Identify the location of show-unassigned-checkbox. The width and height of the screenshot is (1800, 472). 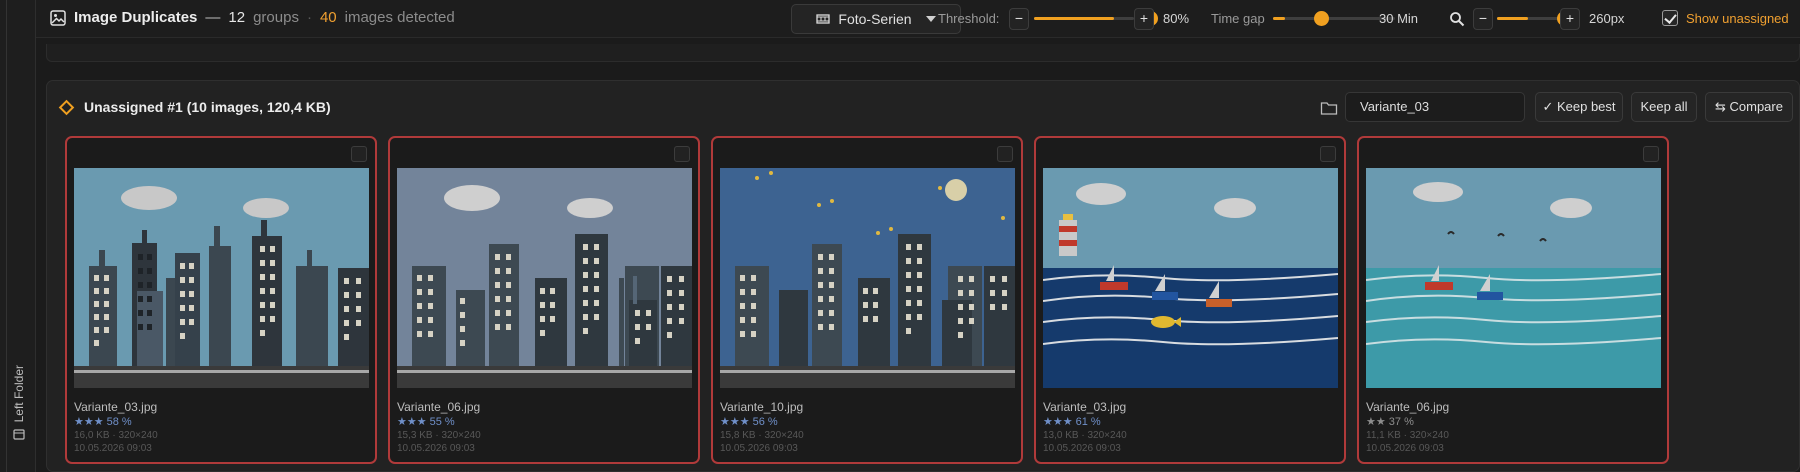
(1670, 18).